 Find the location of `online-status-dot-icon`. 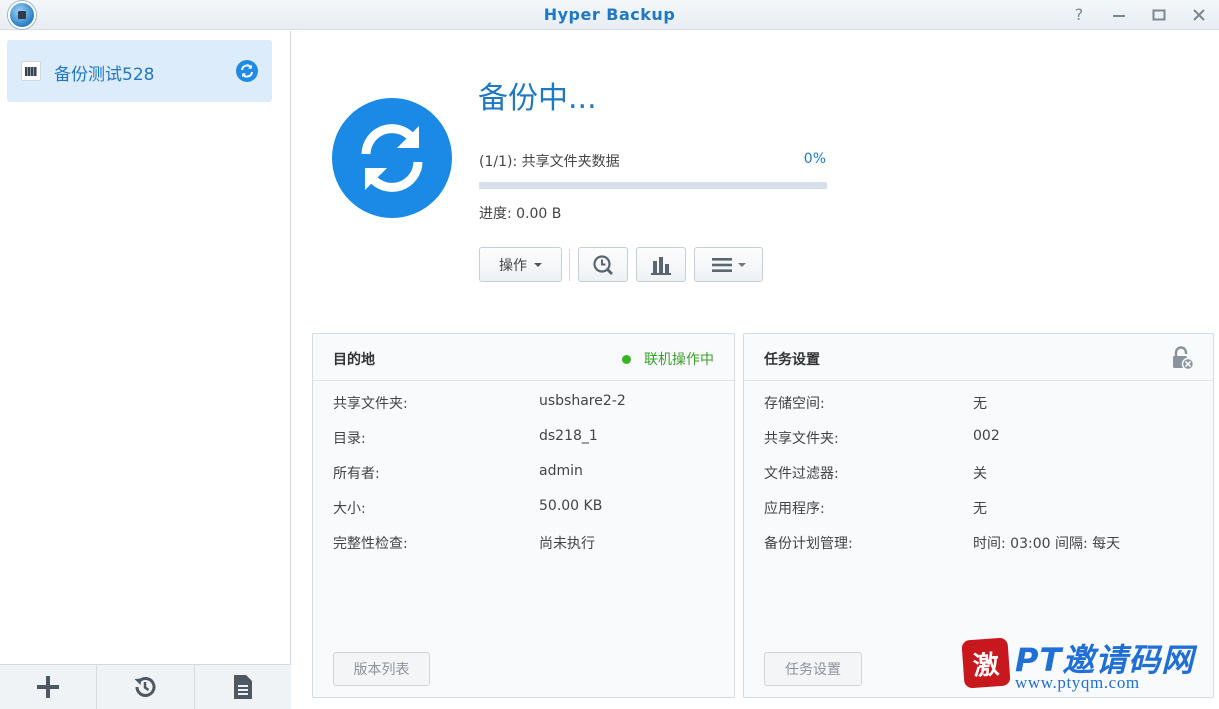

online-status-dot-icon is located at coordinates (626, 359).